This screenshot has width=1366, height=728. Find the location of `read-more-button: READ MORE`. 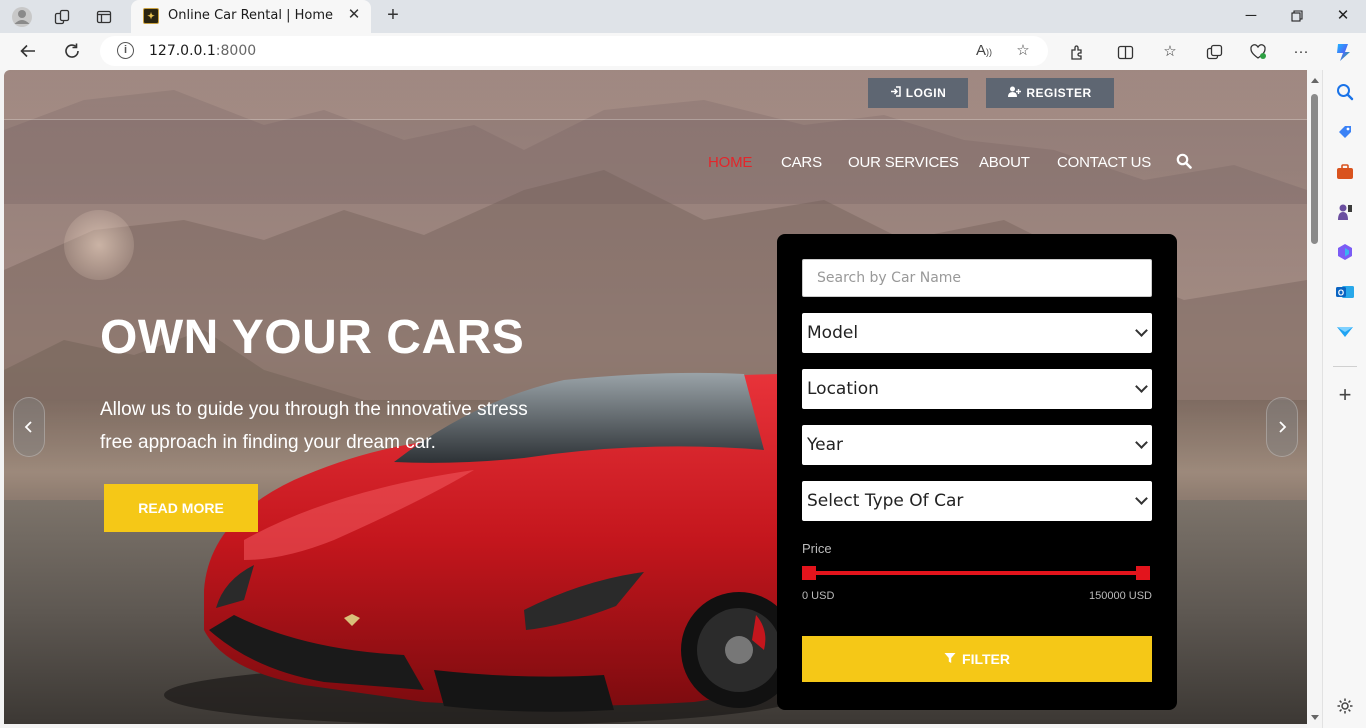

read-more-button: READ MORE is located at coordinates (181, 508).